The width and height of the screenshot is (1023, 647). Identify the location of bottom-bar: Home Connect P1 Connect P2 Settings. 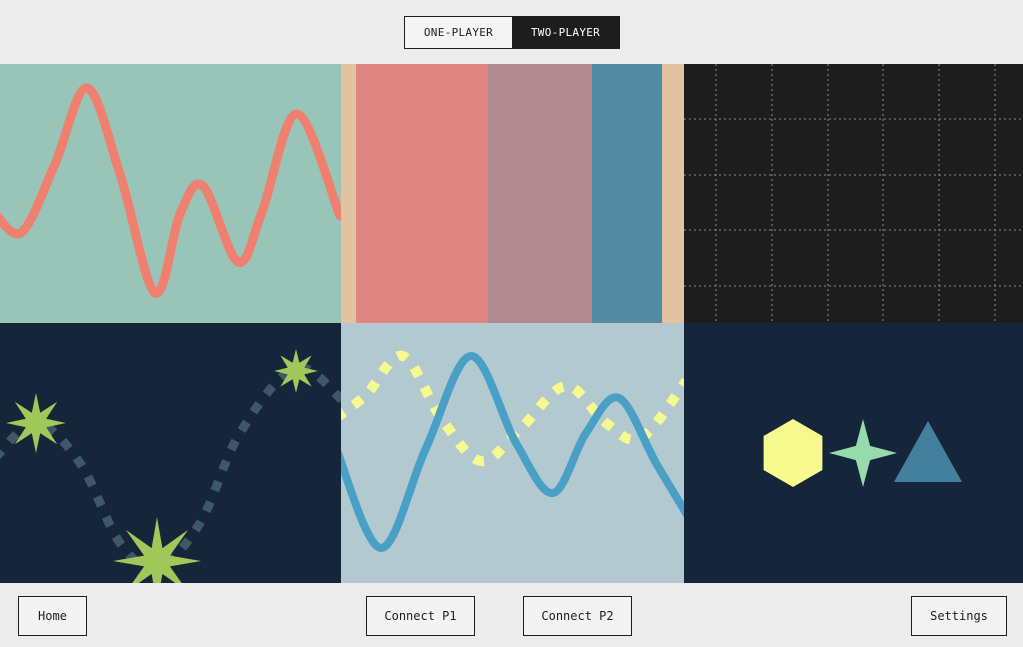
(511, 615).